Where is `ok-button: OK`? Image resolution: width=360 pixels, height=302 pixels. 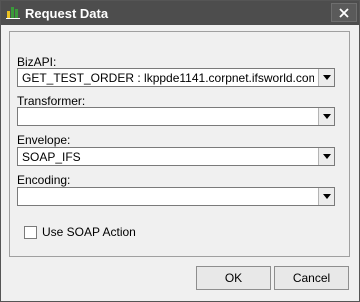 ok-button: OK is located at coordinates (233, 278).